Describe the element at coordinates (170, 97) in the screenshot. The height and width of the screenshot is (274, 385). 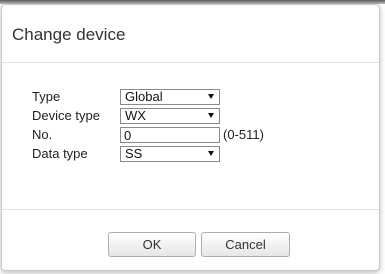
I see `type-select: Global` at that location.